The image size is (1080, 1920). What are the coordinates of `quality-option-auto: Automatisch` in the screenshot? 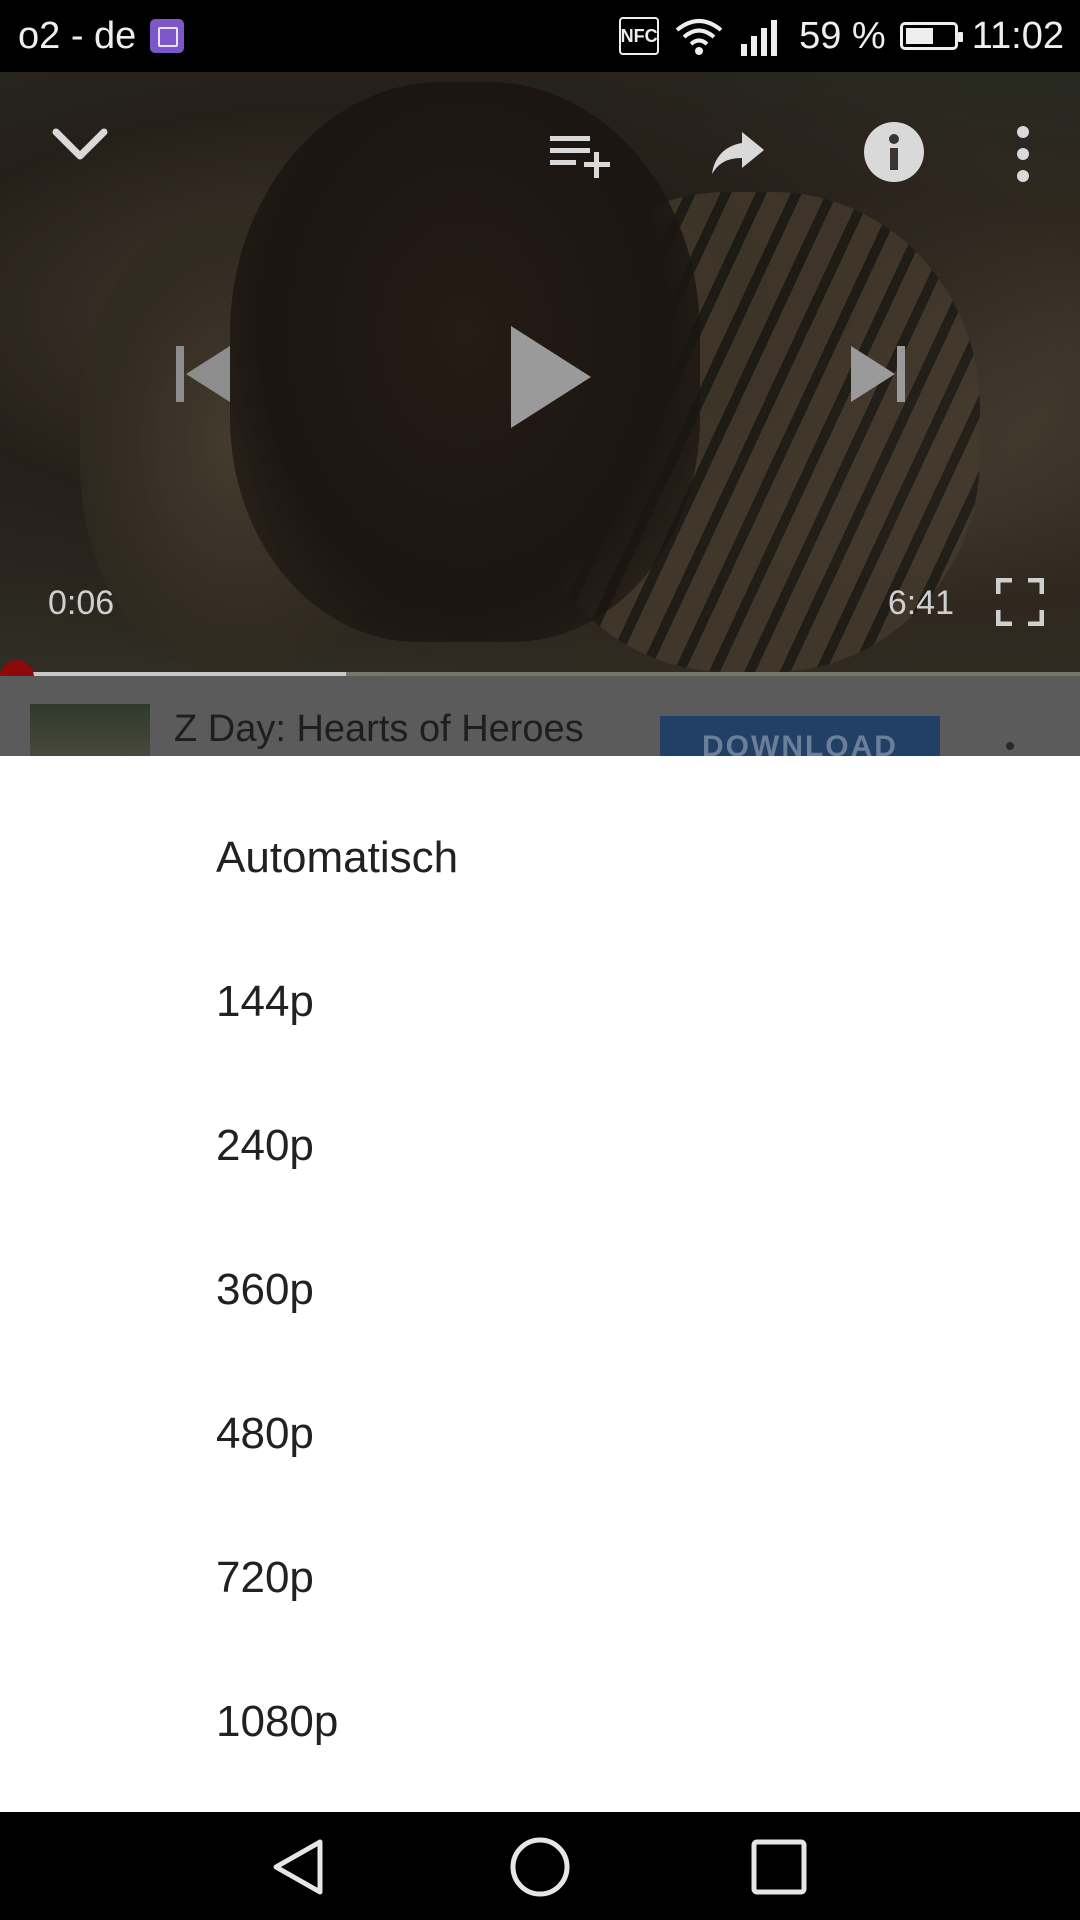 It's located at (540, 858).